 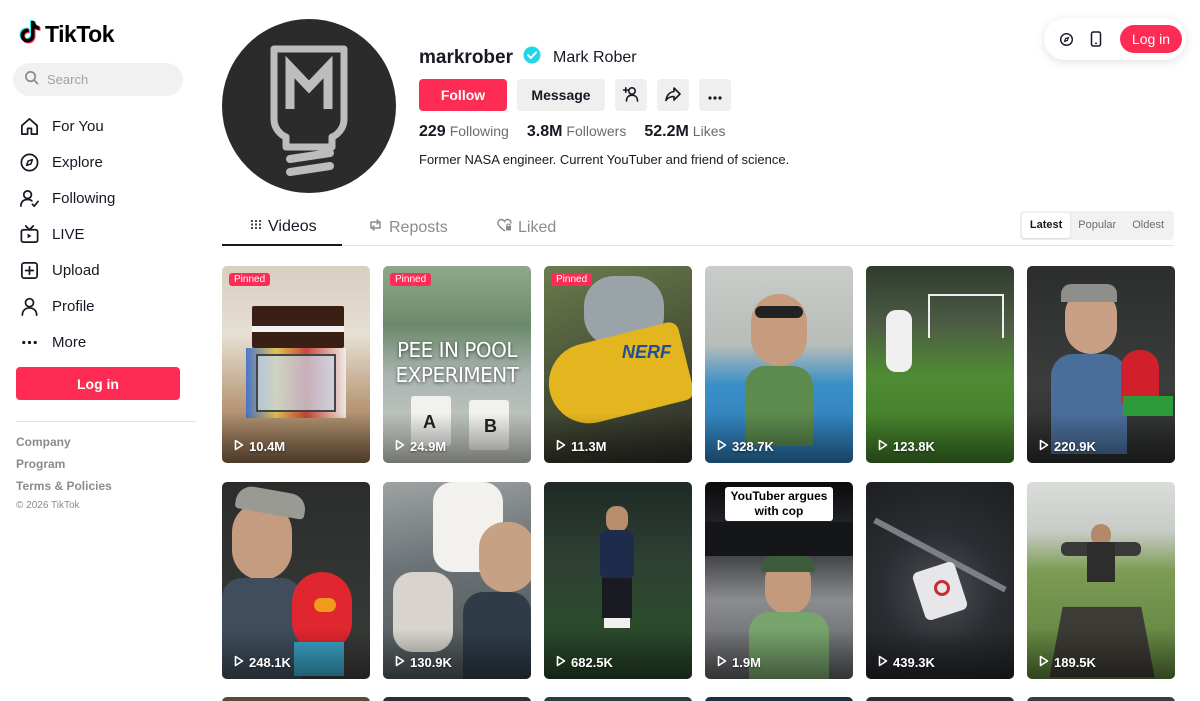 What do you see at coordinates (29, 234) in the screenshot?
I see `live-icon` at bounding box center [29, 234].